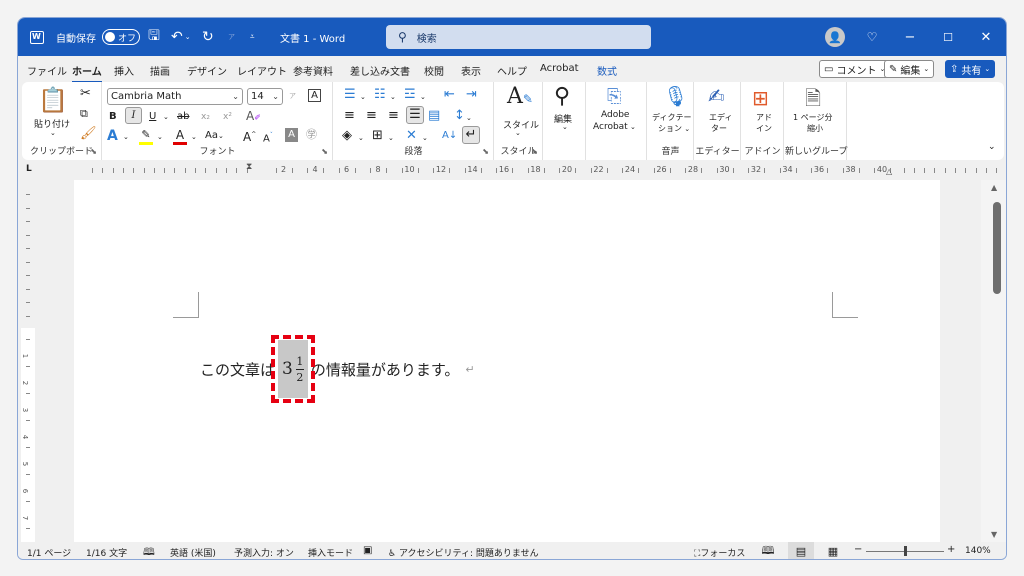 The width and height of the screenshot is (1024, 576). Describe the element at coordinates (146, 136) in the screenshot. I see `highlight-icon: ✎` at that location.